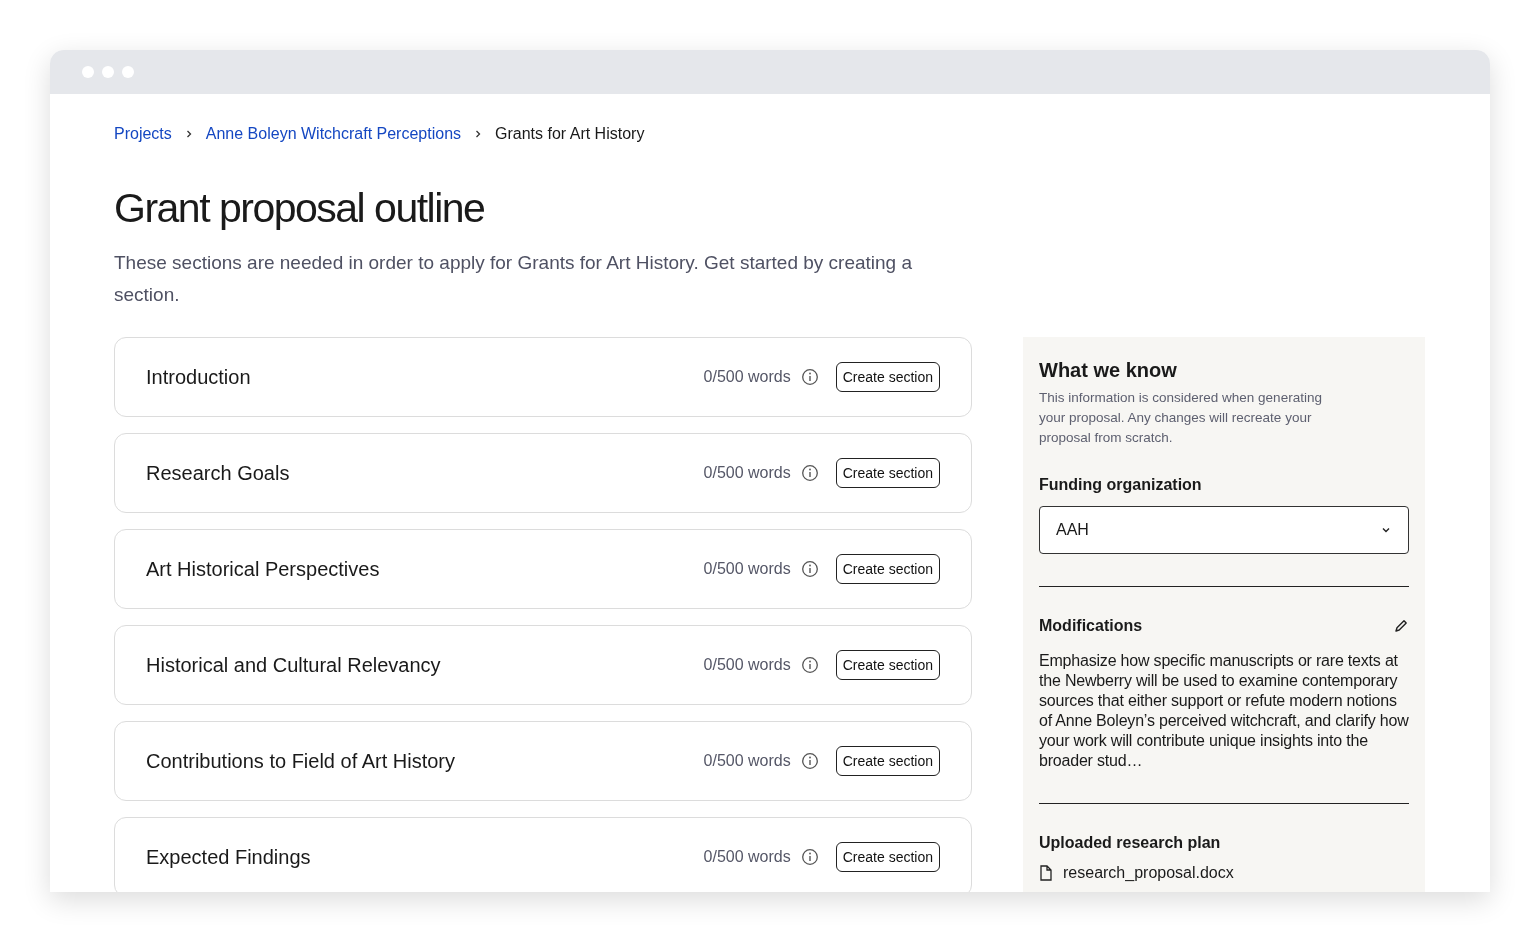  Describe the element at coordinates (1108, 371) in the screenshot. I see `panel-title: What we know` at that location.